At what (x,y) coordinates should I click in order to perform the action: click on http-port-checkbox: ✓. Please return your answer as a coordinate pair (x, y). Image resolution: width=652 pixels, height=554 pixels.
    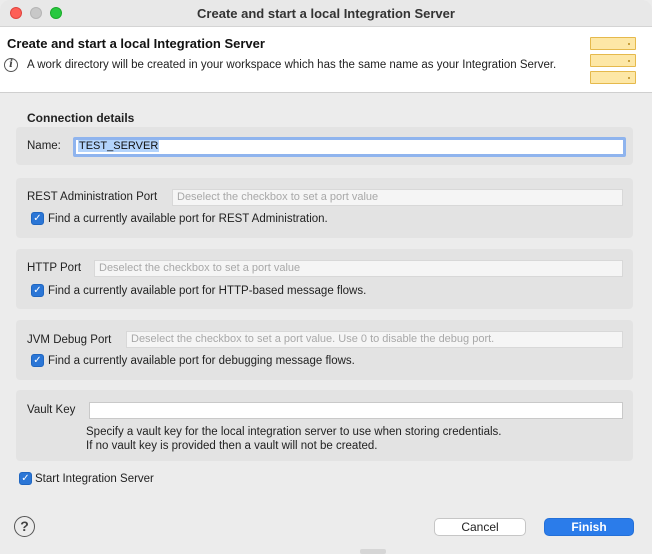
    Looking at the image, I should click on (37, 290).